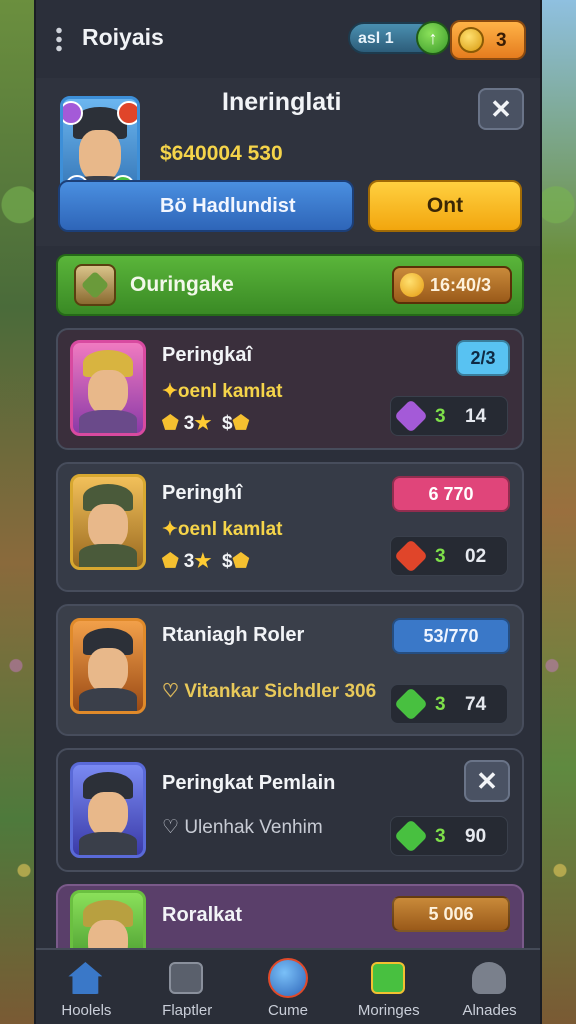  What do you see at coordinates (451, 636) in the screenshot?
I see `rank-badge: 53/770` at bounding box center [451, 636].